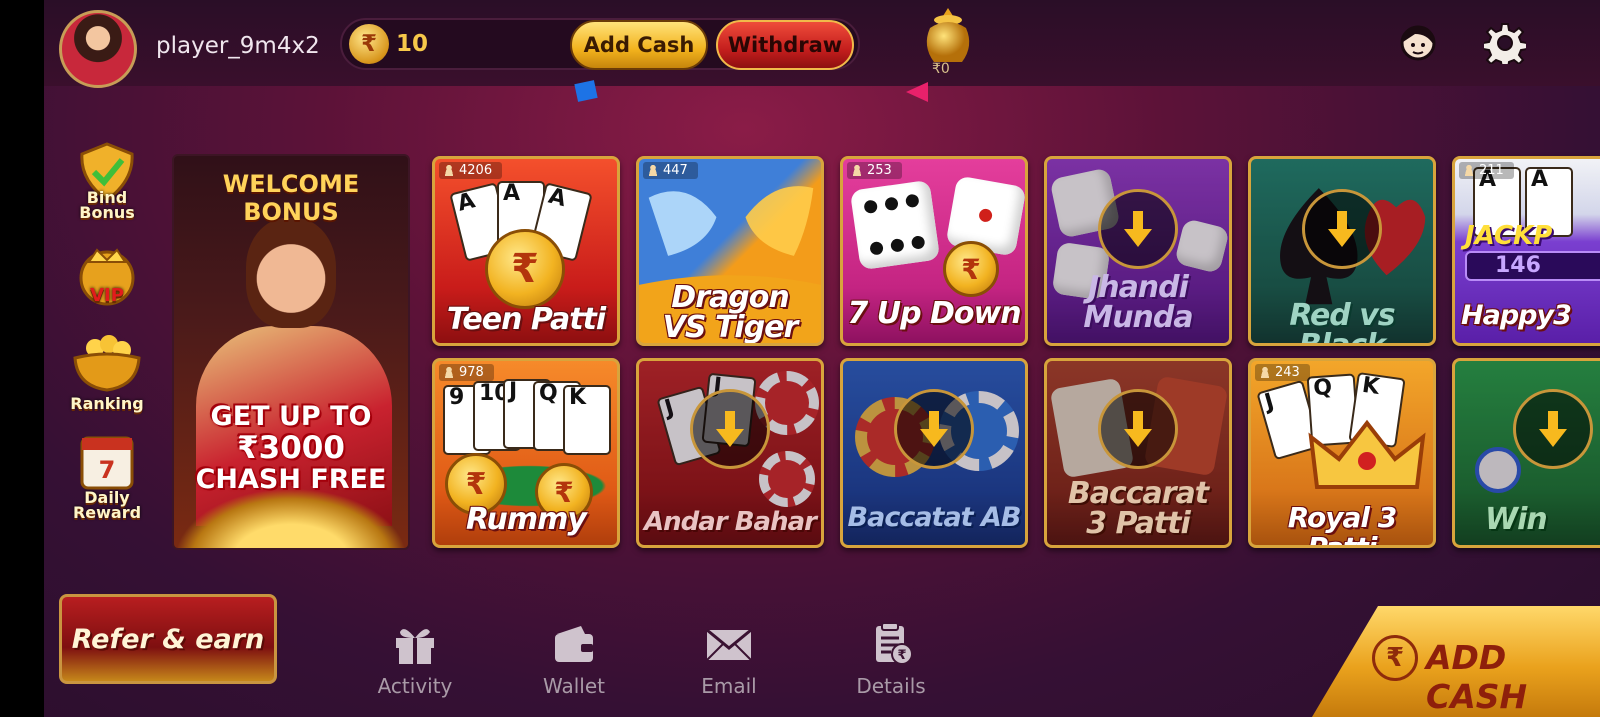 Image resolution: width=1600 pixels, height=717 pixels. Describe the element at coordinates (1395, 658) in the screenshot. I see `rupee-icon: ₹` at that location.